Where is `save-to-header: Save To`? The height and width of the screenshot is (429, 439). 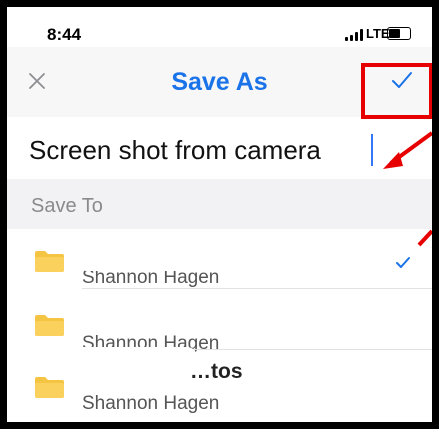 save-to-header: Save To is located at coordinates (219, 204).